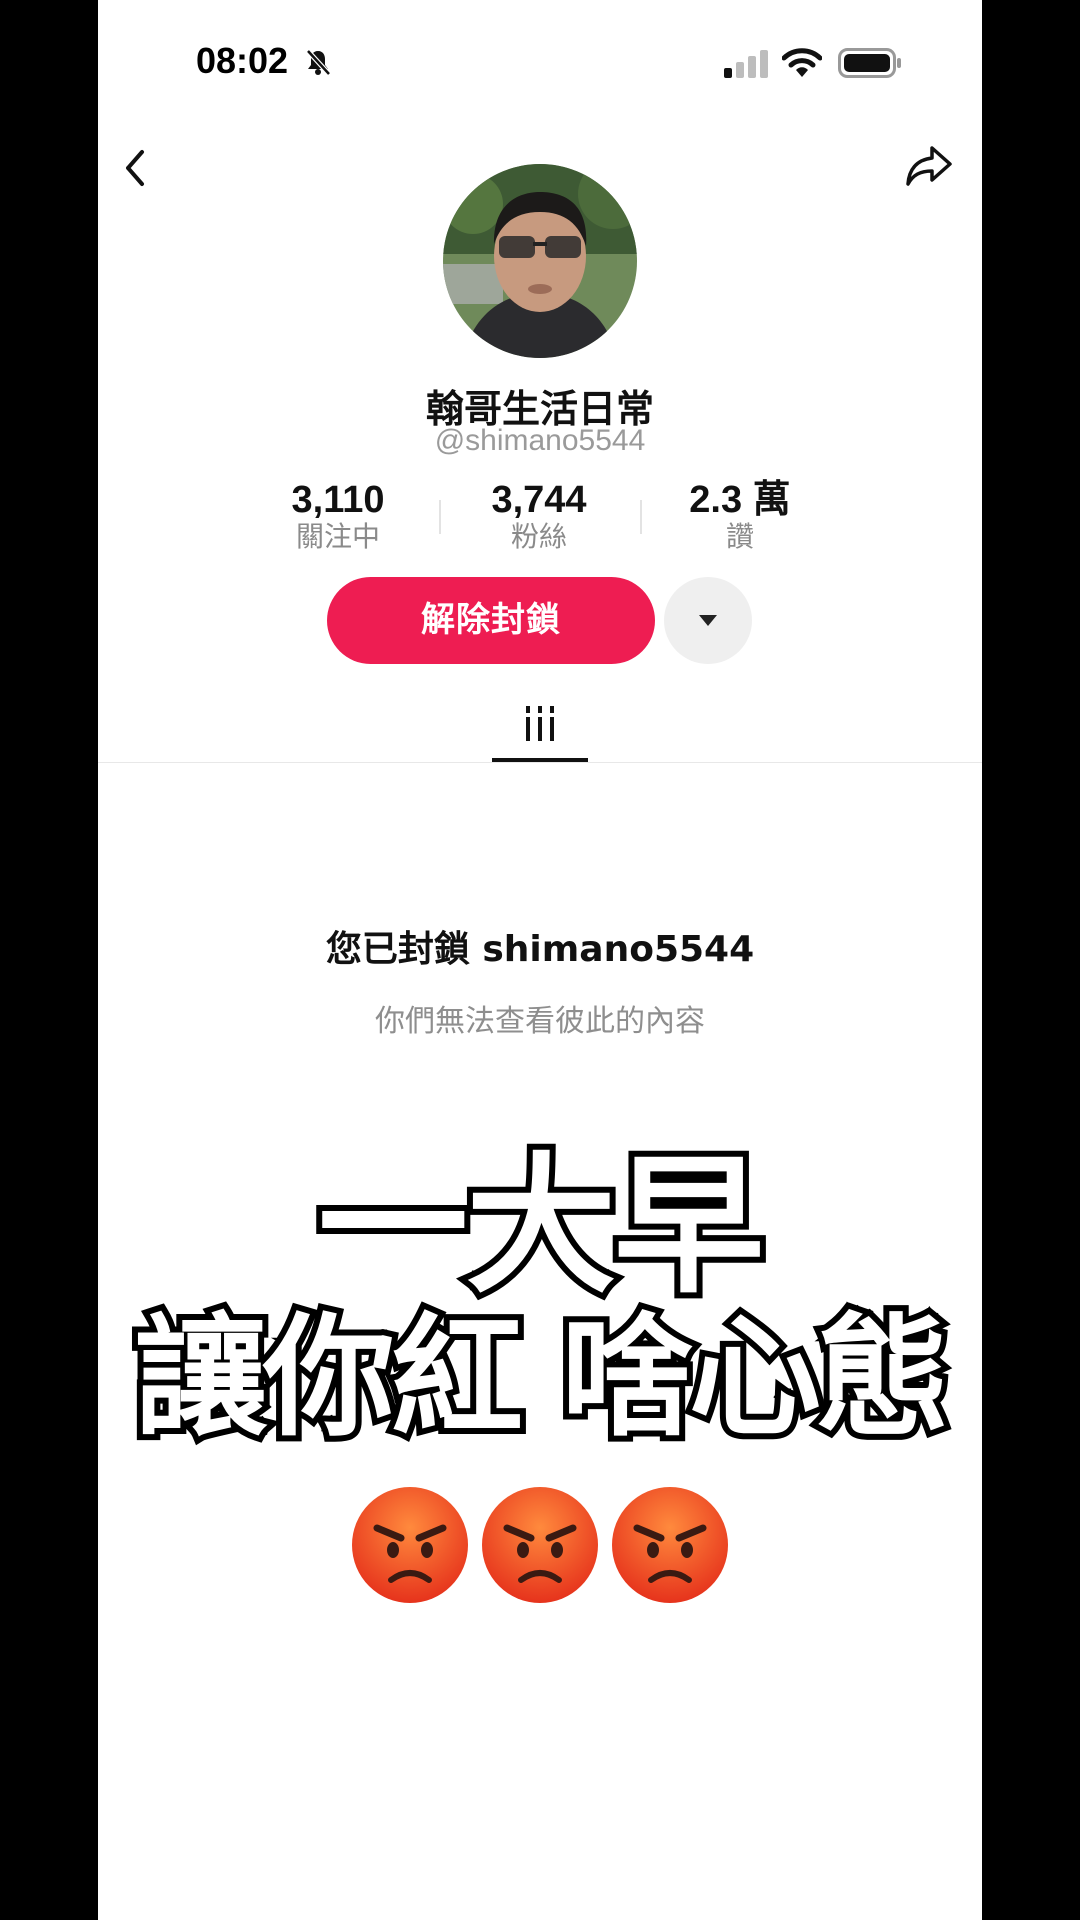  Describe the element at coordinates (541, 1227) in the screenshot. I see `caption-line-1: 一大早` at that location.